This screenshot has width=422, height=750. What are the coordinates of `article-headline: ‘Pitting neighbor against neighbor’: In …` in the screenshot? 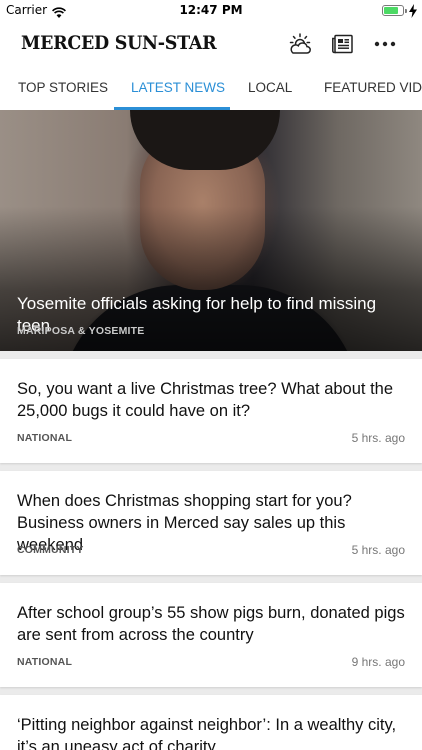 It's located at (207, 733).